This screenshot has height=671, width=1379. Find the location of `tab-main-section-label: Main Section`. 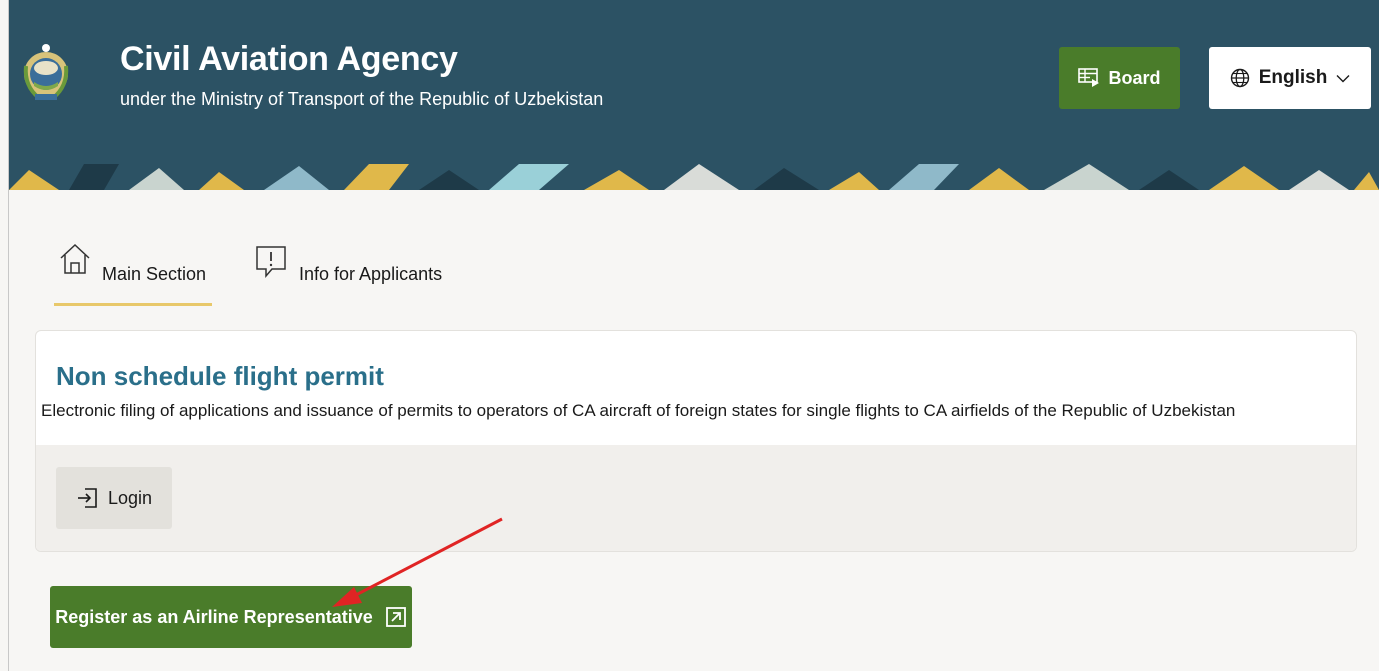

tab-main-section-label: Main Section is located at coordinates (154, 274).